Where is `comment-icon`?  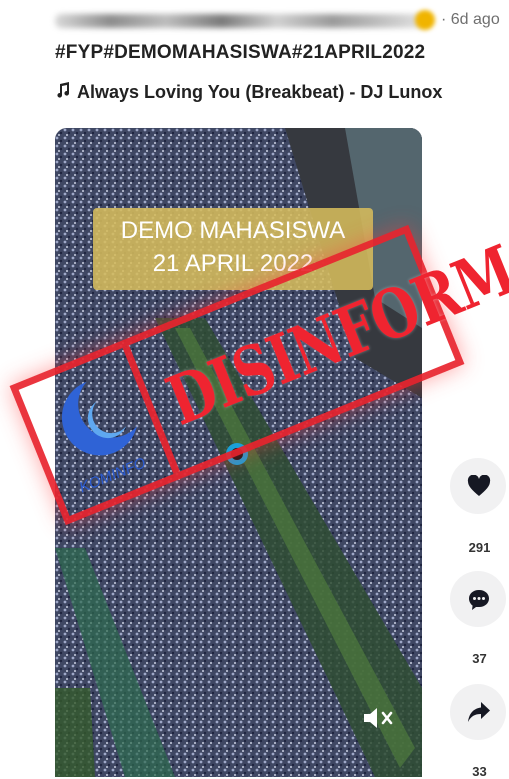 comment-icon is located at coordinates (479, 600).